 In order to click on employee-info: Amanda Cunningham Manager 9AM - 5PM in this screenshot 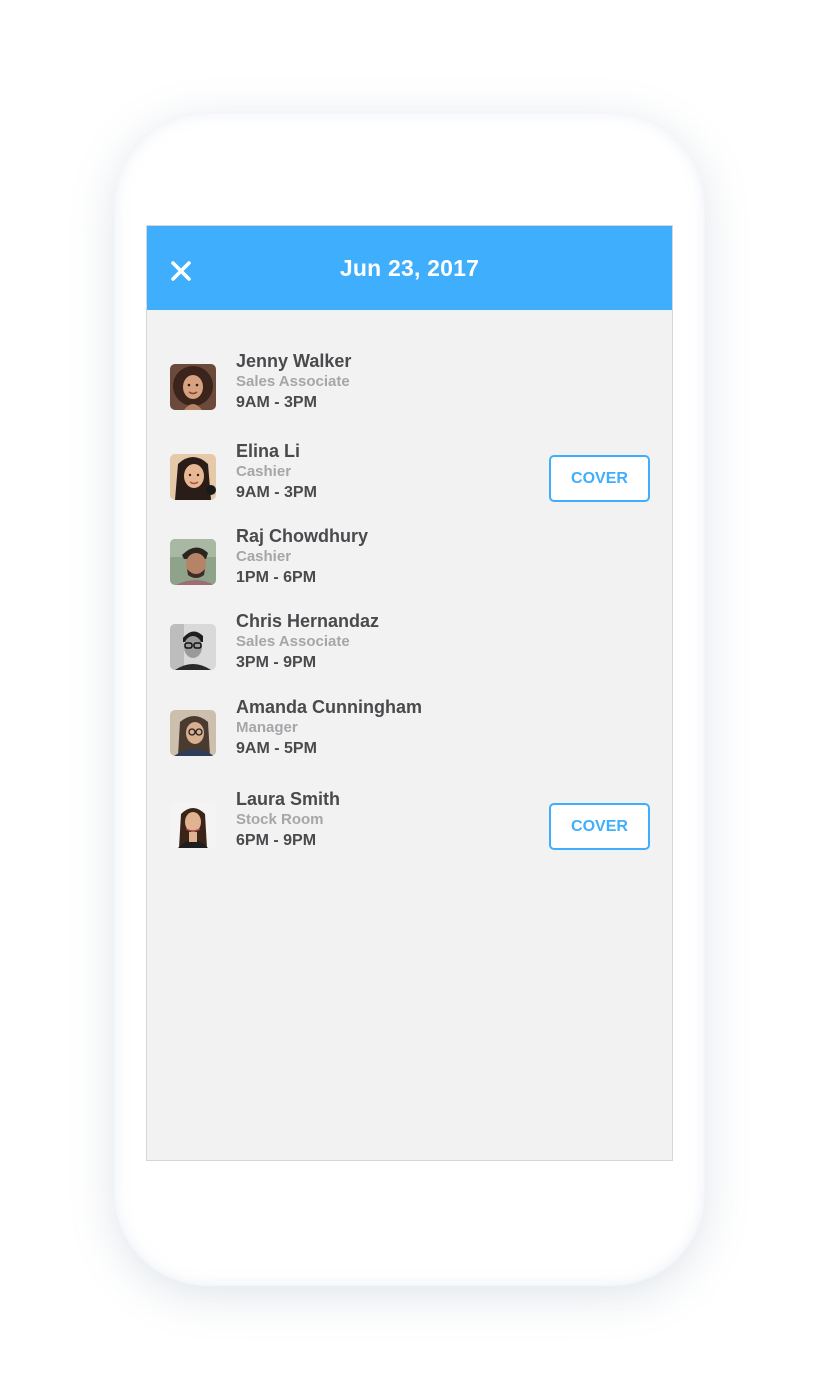, I will do `click(329, 728)`.